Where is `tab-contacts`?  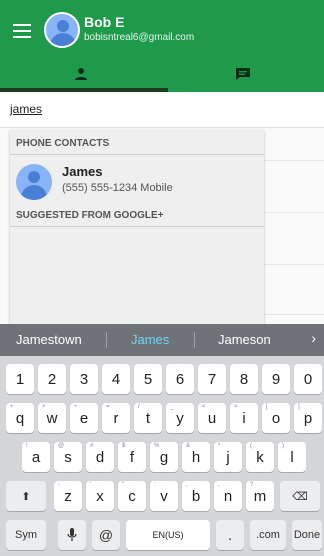
tab-contacts is located at coordinates (81, 74).